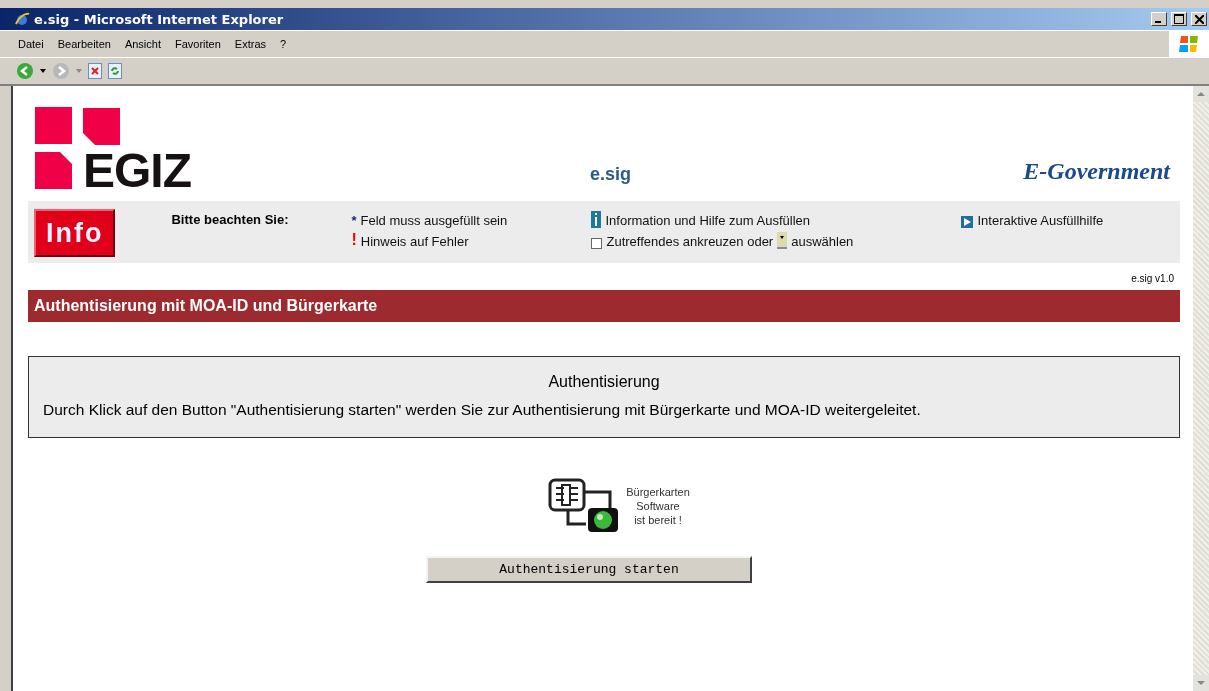 Image resolution: width=1209 pixels, height=691 pixels. I want to click on checkbox-icon, so click(597, 243).